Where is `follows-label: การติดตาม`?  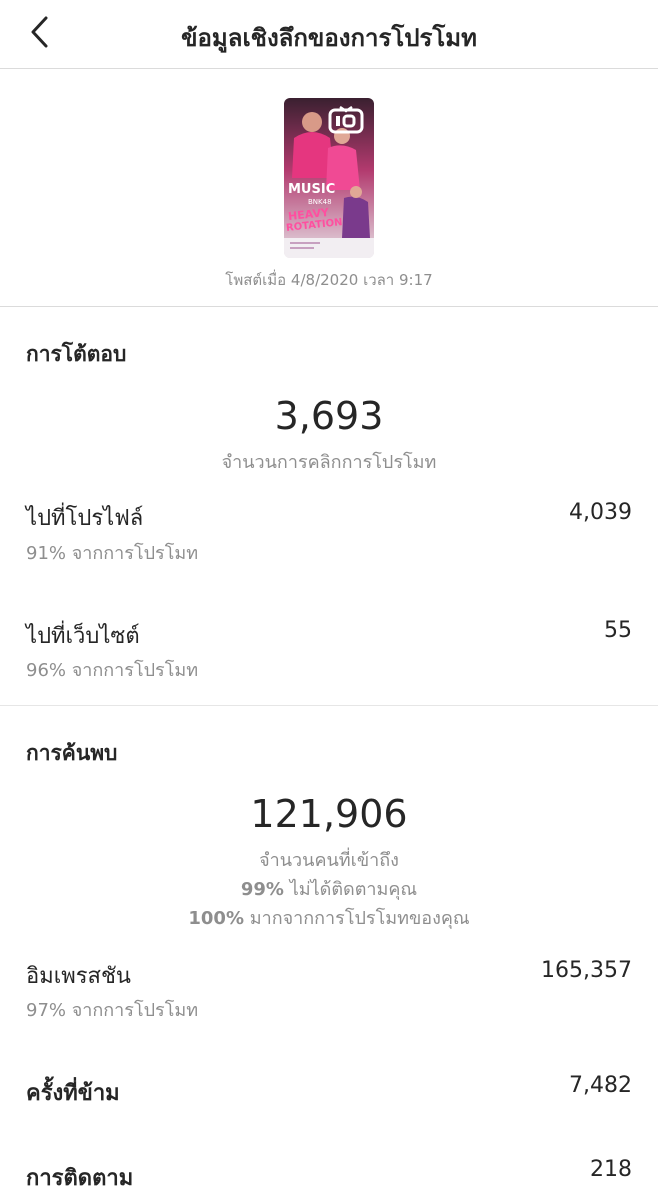
follows-label: การติดตาม is located at coordinates (80, 1178).